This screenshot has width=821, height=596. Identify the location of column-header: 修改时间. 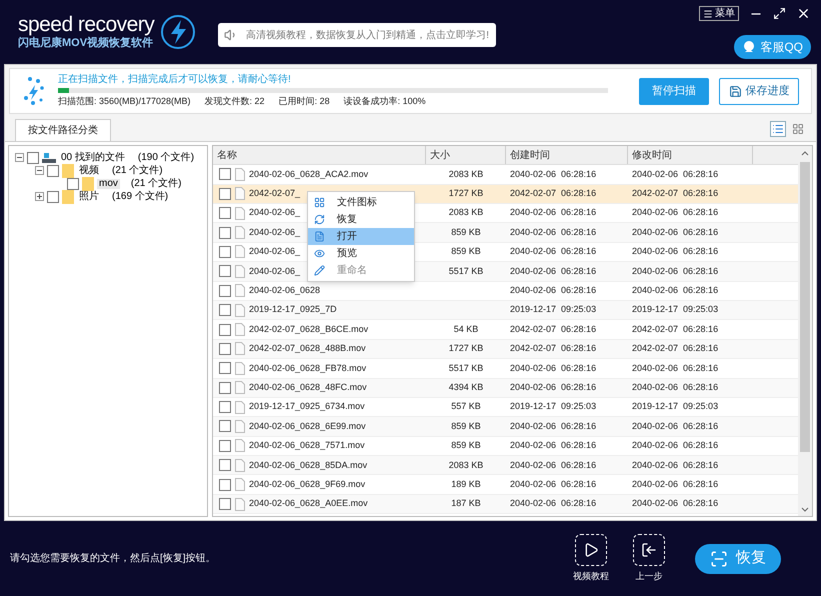
(690, 155).